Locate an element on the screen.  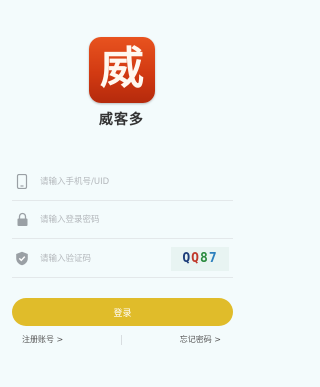
phone-input is located at coordinates (136, 181).